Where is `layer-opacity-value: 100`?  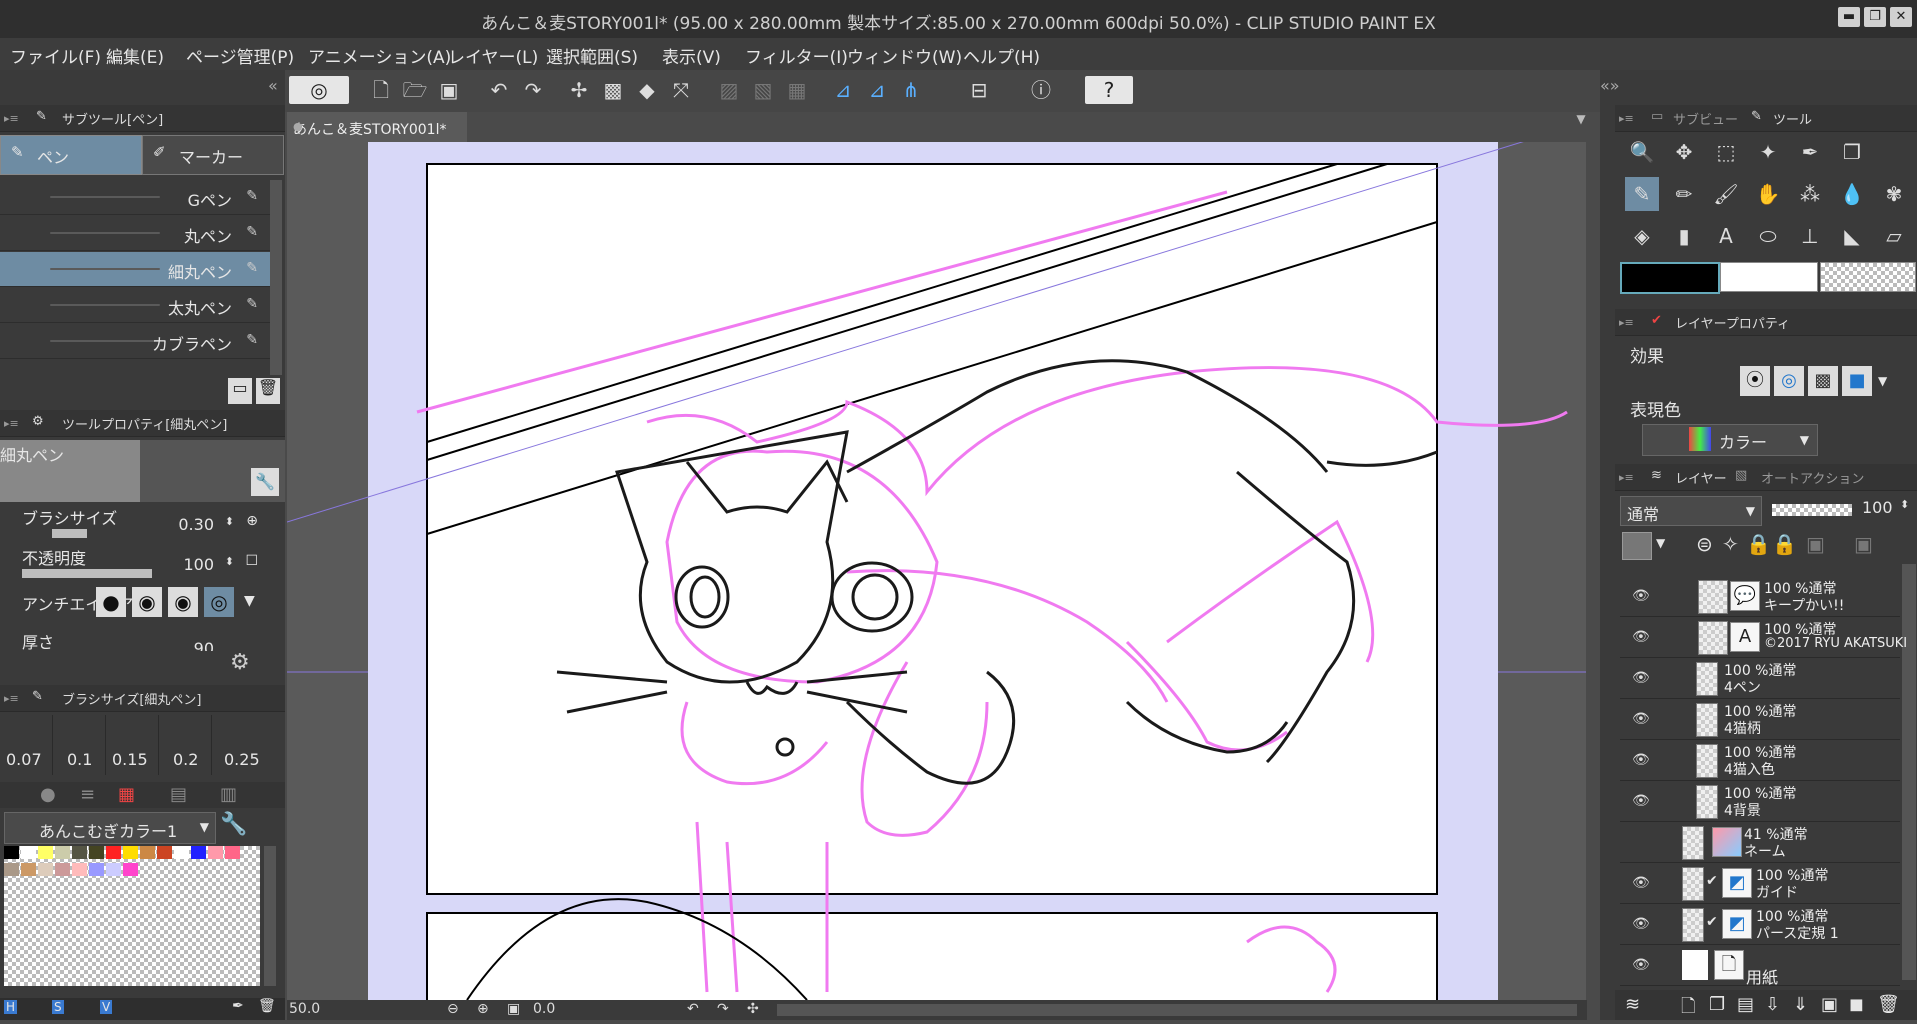
layer-opacity-value: 100 is located at coordinates (1877, 507).